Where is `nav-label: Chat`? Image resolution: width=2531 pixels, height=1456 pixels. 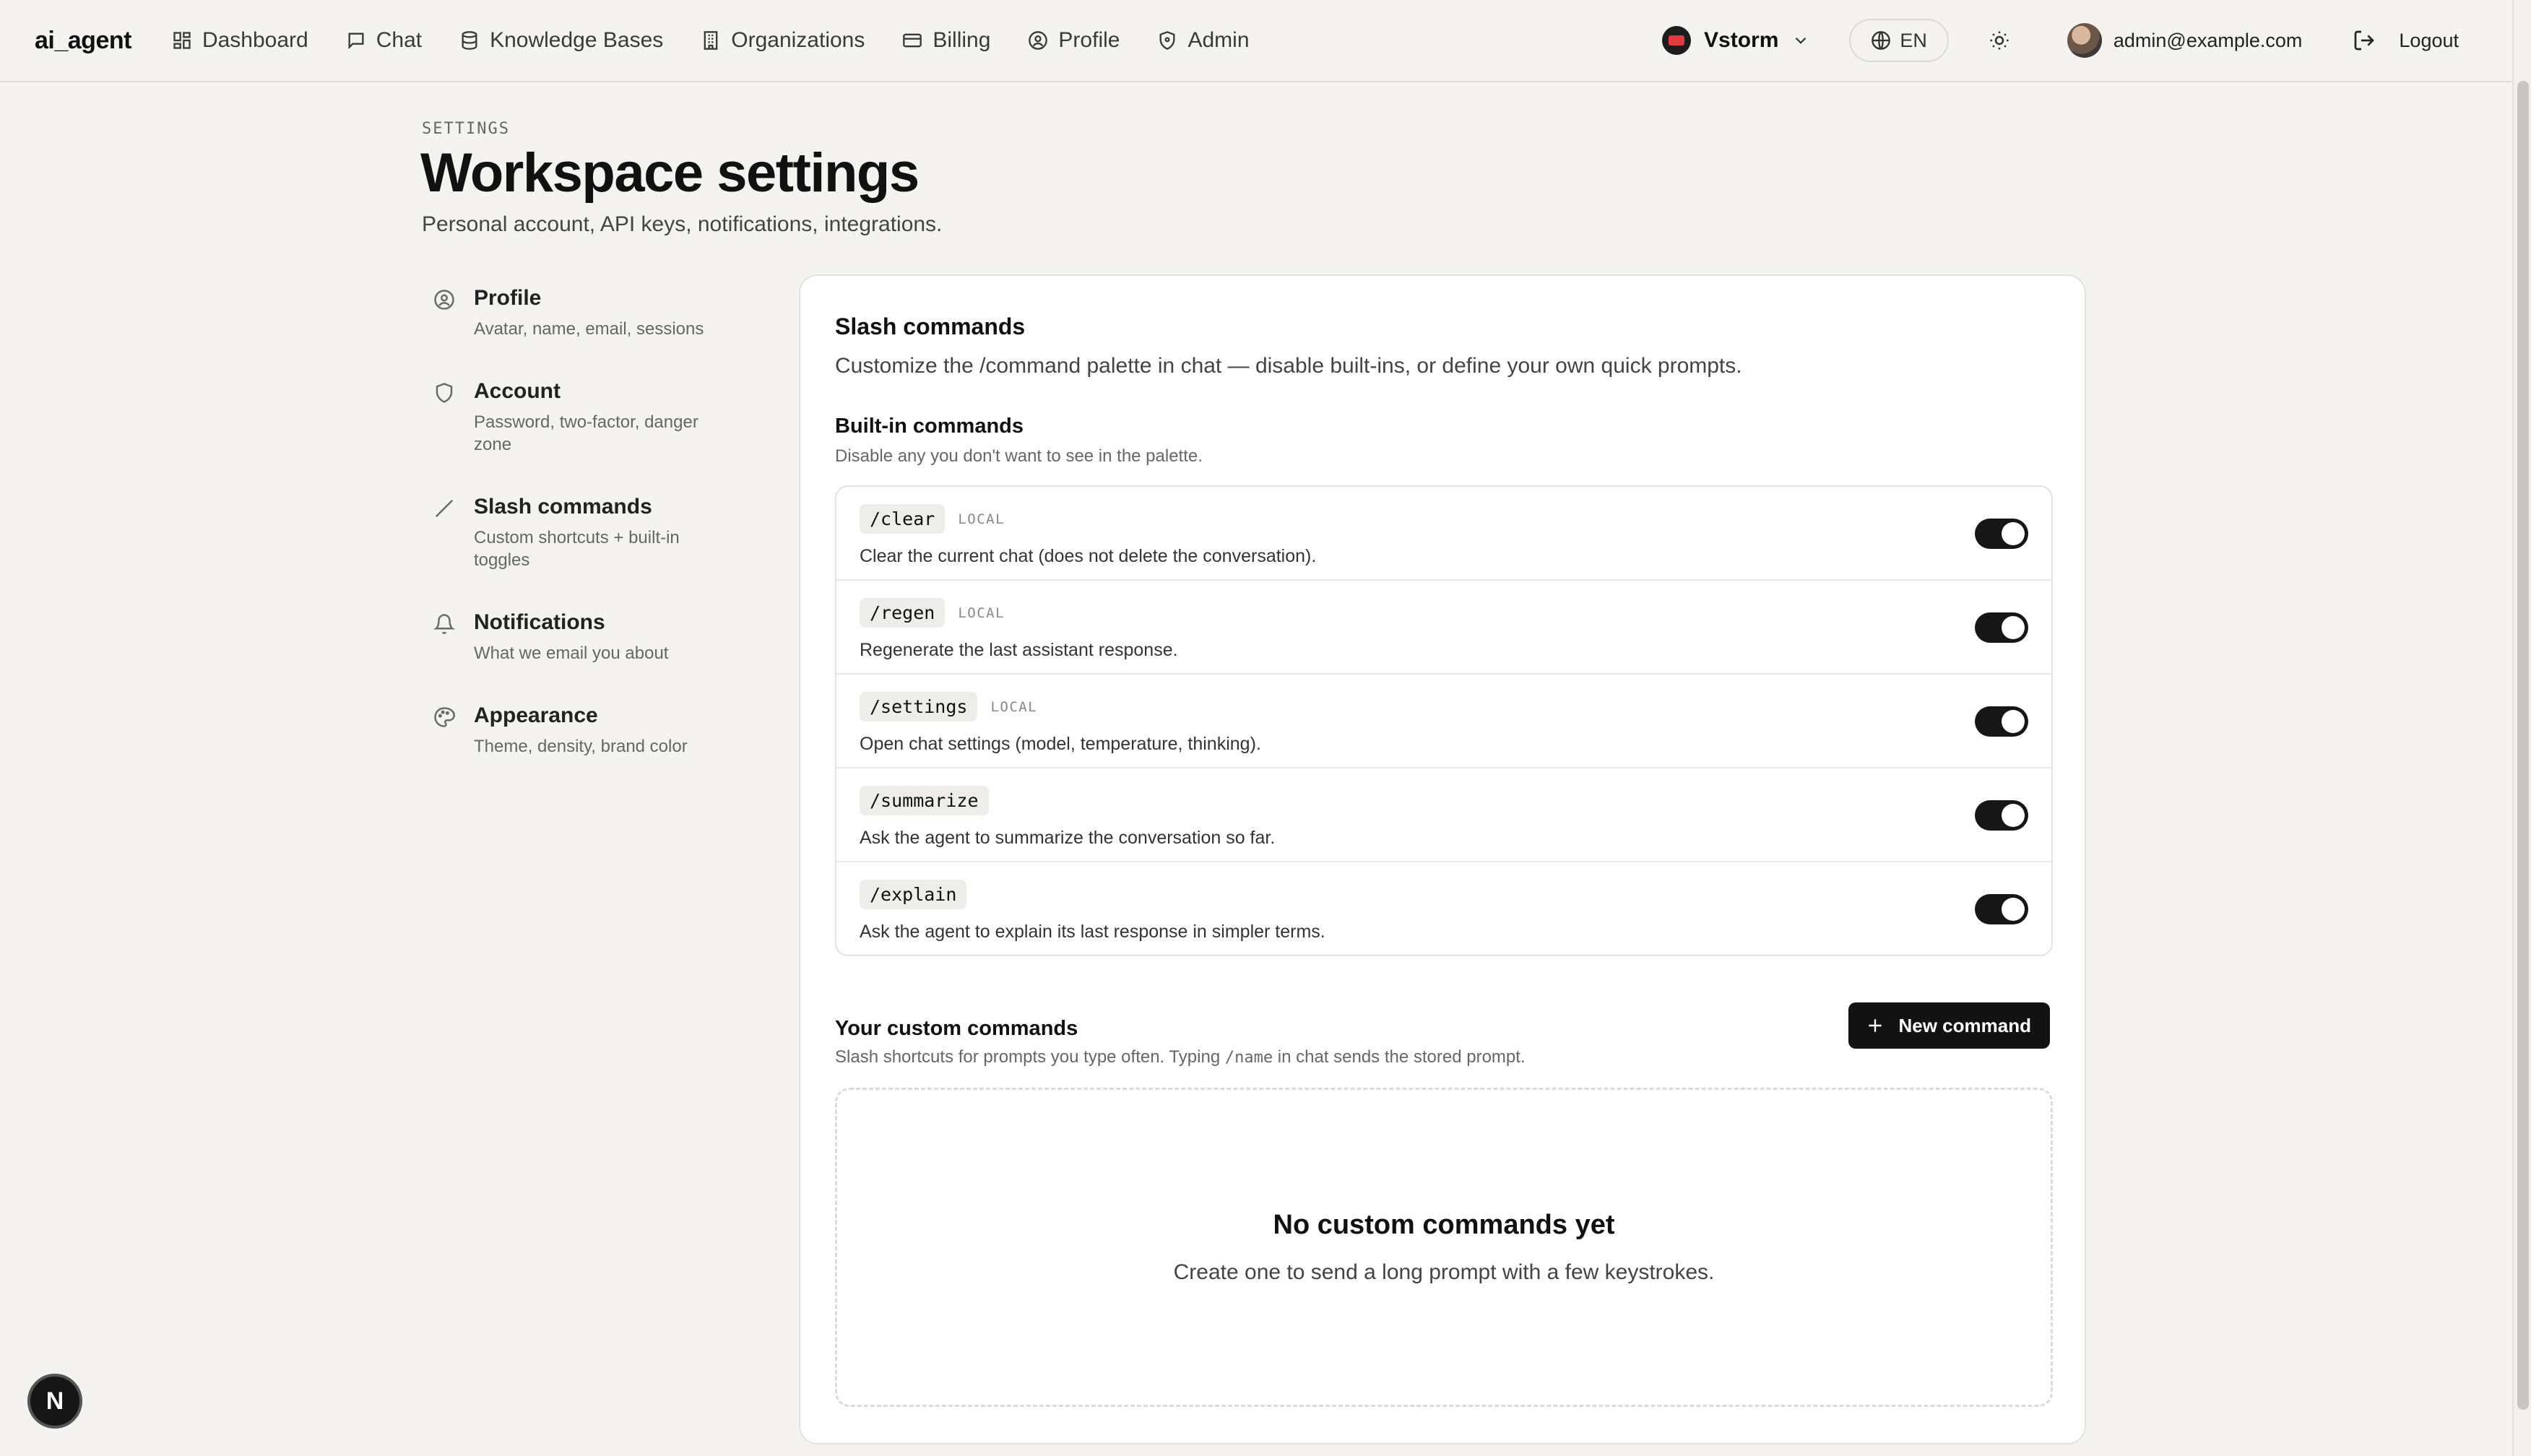
nav-label: Chat is located at coordinates (400, 40).